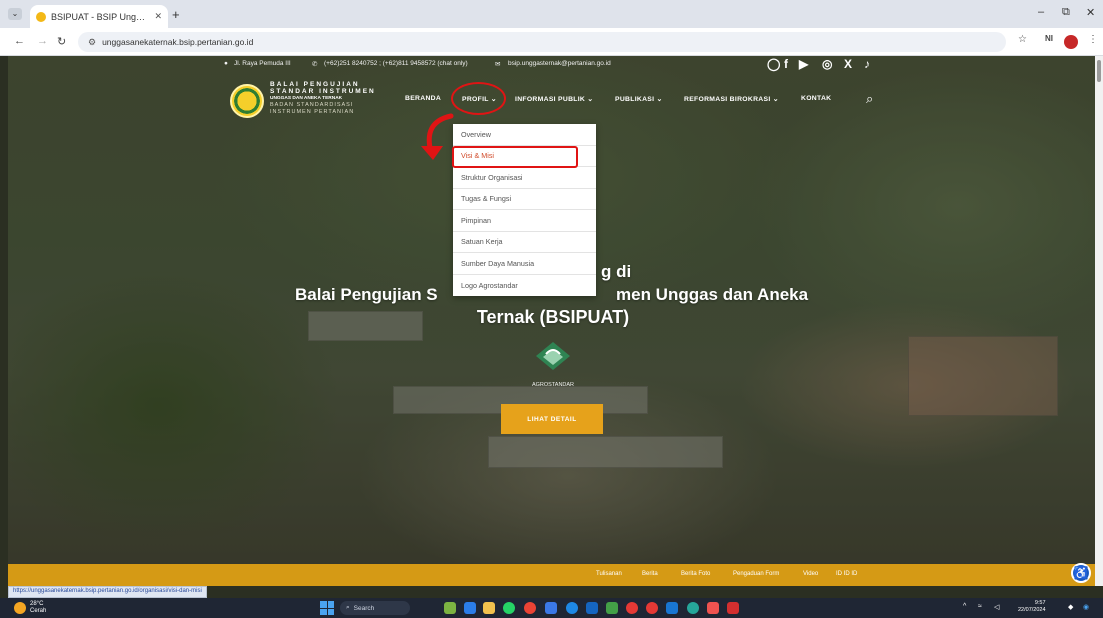 The width and height of the screenshot is (1103, 618). What do you see at coordinates (41, 16) in the screenshot?
I see `site-favicon-icon` at bounding box center [41, 16].